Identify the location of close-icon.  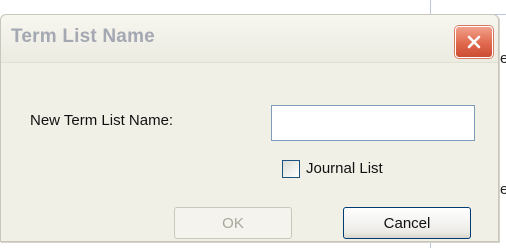
(474, 42).